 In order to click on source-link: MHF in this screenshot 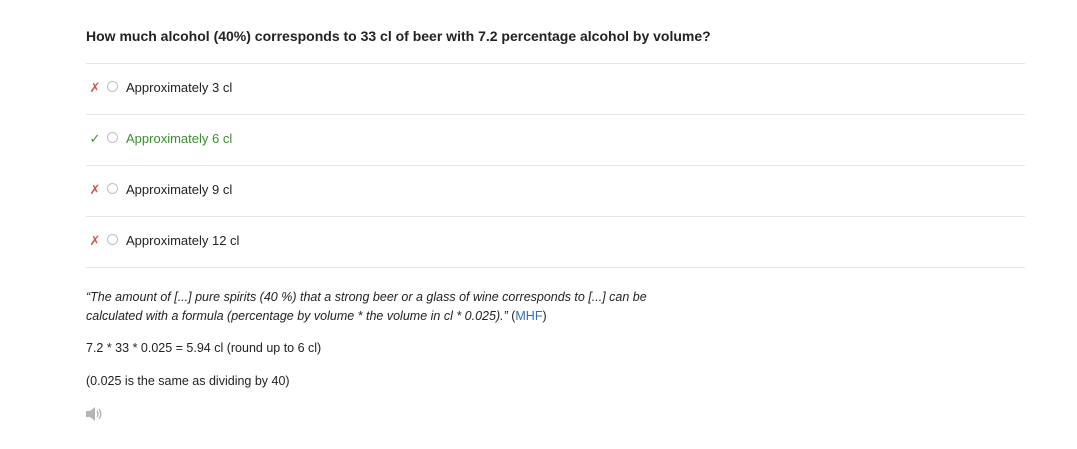, I will do `click(528, 316)`.